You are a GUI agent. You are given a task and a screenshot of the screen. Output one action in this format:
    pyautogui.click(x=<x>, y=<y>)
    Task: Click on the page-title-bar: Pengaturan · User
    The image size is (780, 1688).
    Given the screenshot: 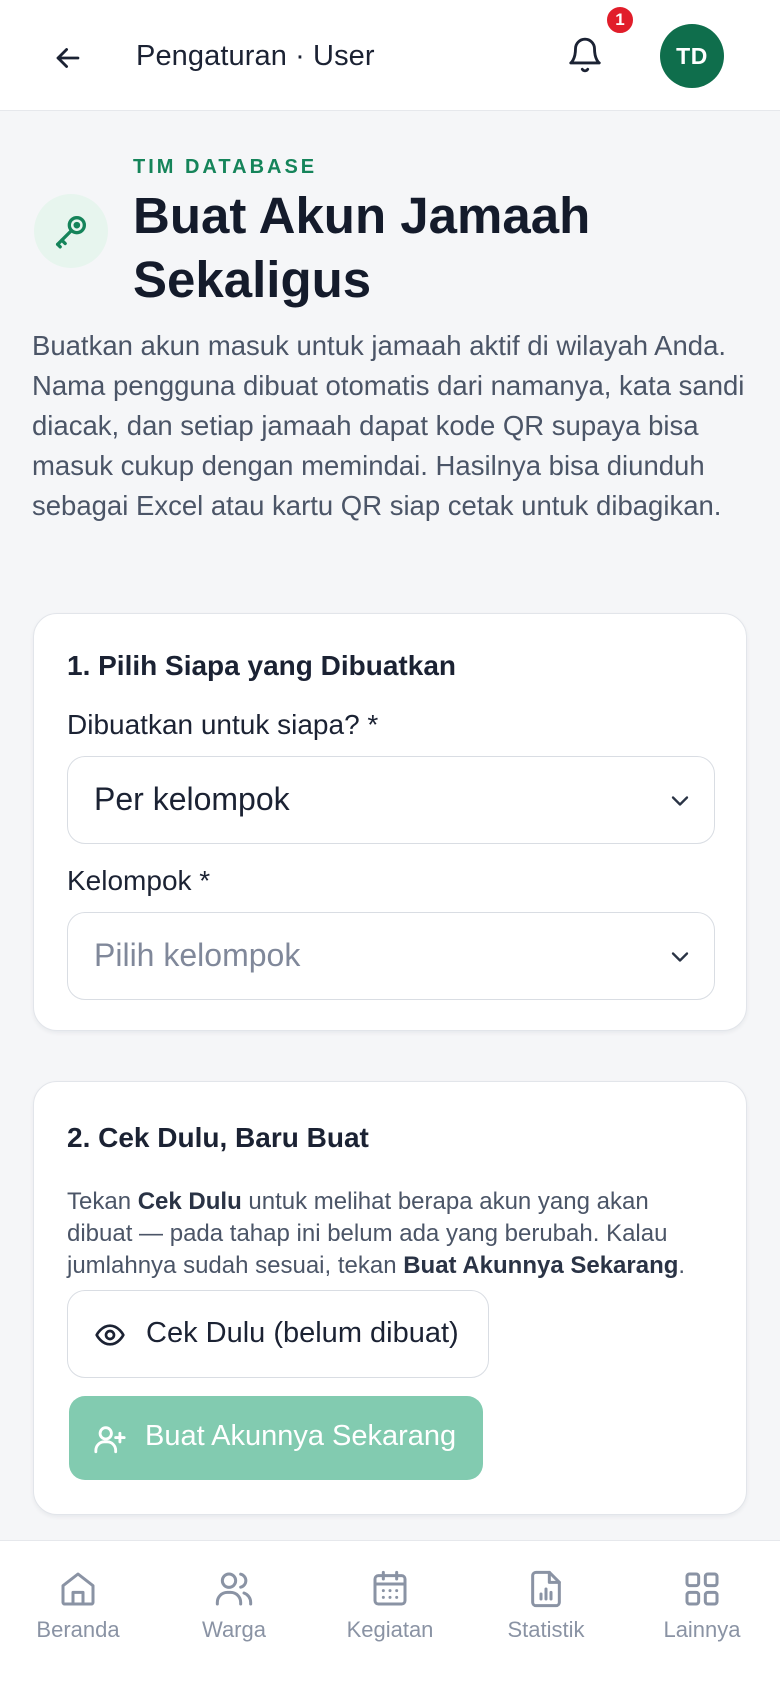 What is the action you would take?
    pyautogui.click(x=255, y=56)
    